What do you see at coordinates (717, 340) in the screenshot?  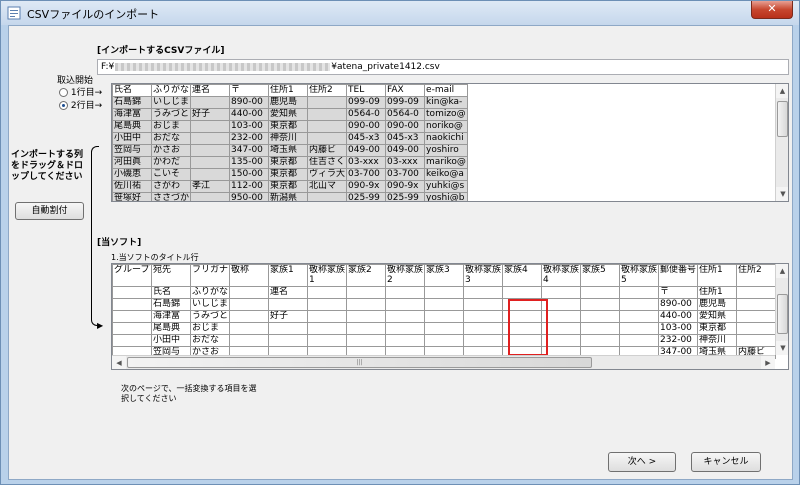 I see `soft-cell: 神奈川` at bounding box center [717, 340].